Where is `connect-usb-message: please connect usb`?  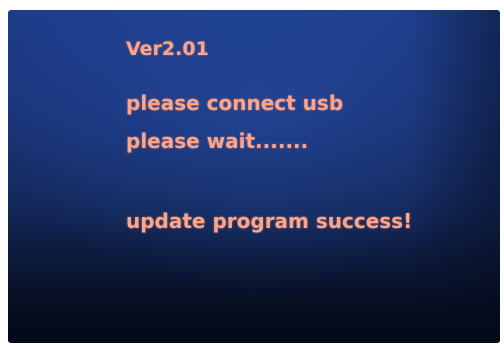 connect-usb-message: please connect usb is located at coordinates (235, 103).